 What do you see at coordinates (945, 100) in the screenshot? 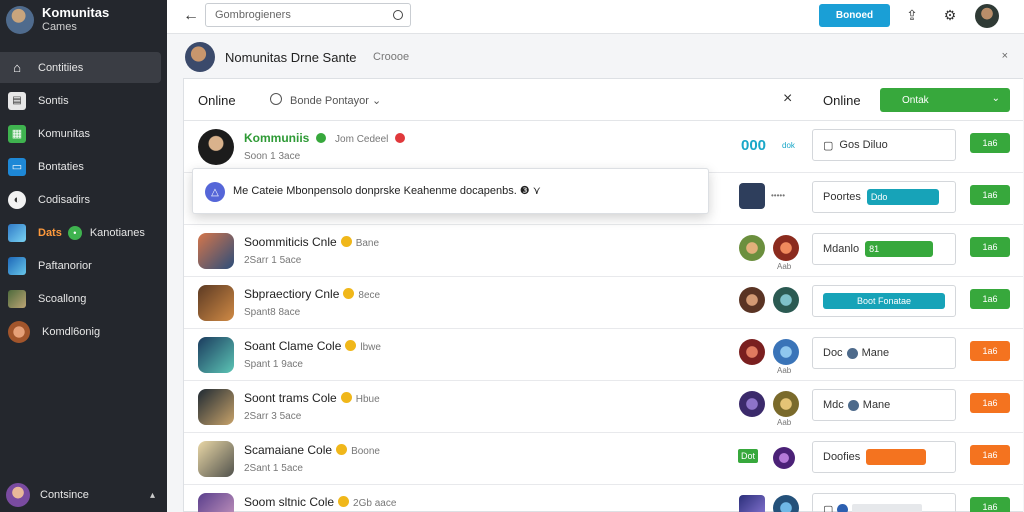
I see `status-select: Ontak ⌄` at bounding box center [945, 100].